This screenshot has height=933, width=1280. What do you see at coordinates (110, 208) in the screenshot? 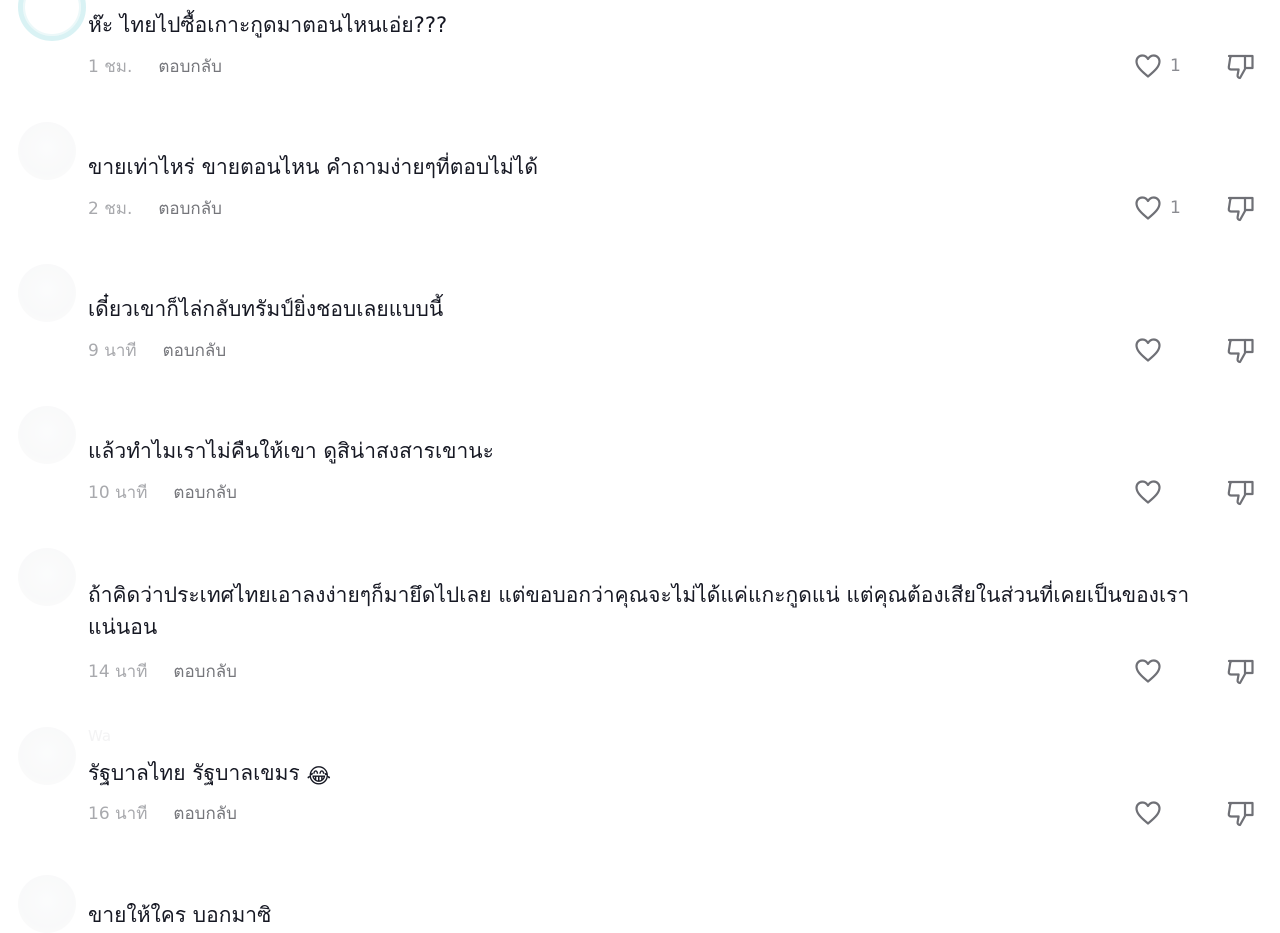
I see `comment-time: 2 ชม.` at bounding box center [110, 208].